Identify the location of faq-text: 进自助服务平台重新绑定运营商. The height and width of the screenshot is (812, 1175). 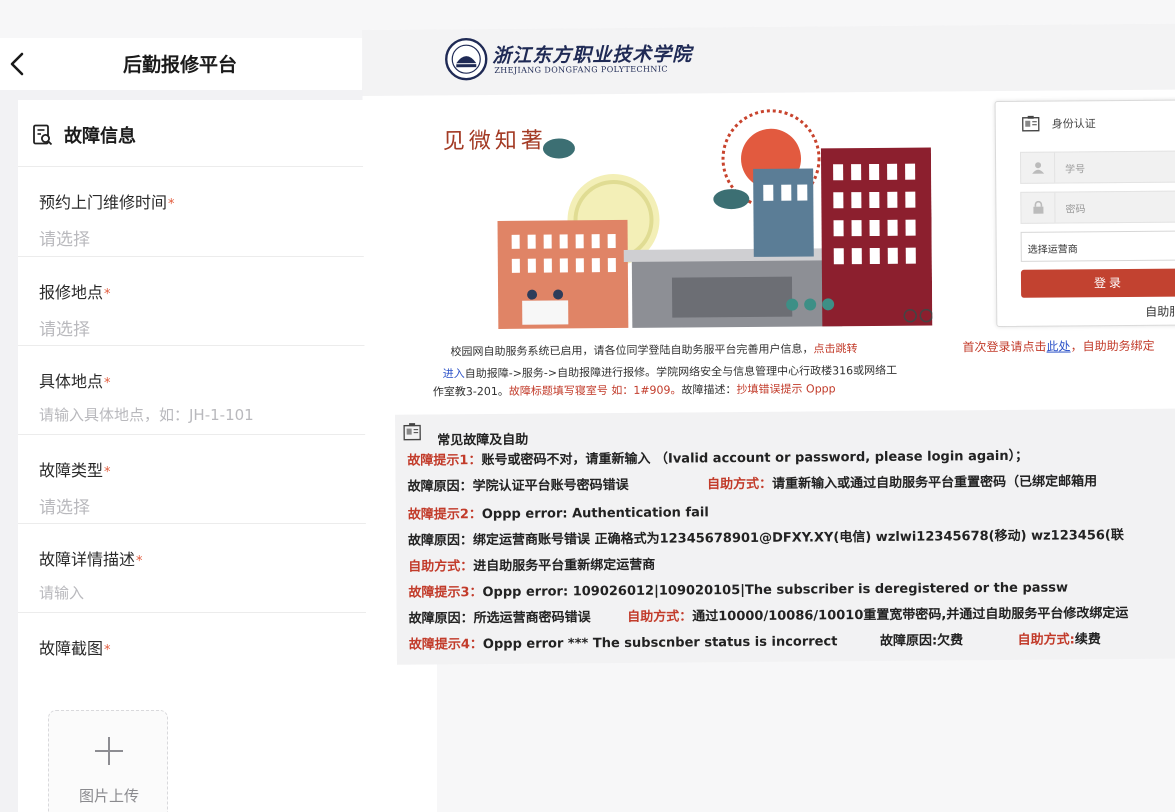
(564, 566).